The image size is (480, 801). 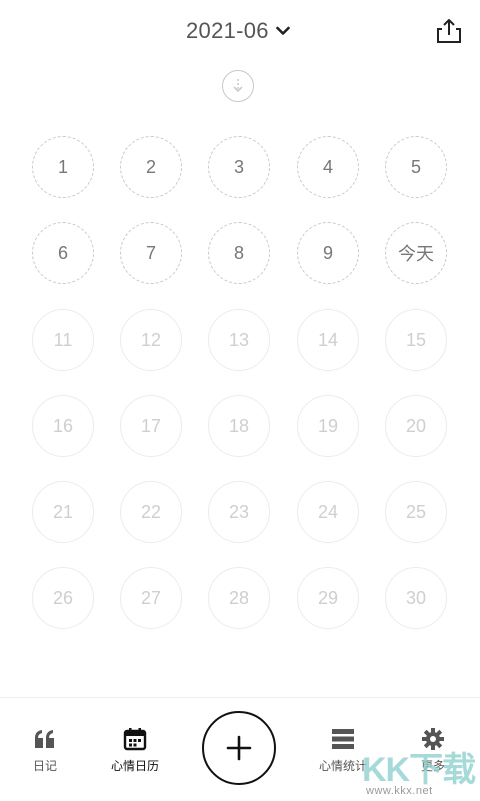 What do you see at coordinates (239, 512) in the screenshot?
I see `day-cell: 23` at bounding box center [239, 512].